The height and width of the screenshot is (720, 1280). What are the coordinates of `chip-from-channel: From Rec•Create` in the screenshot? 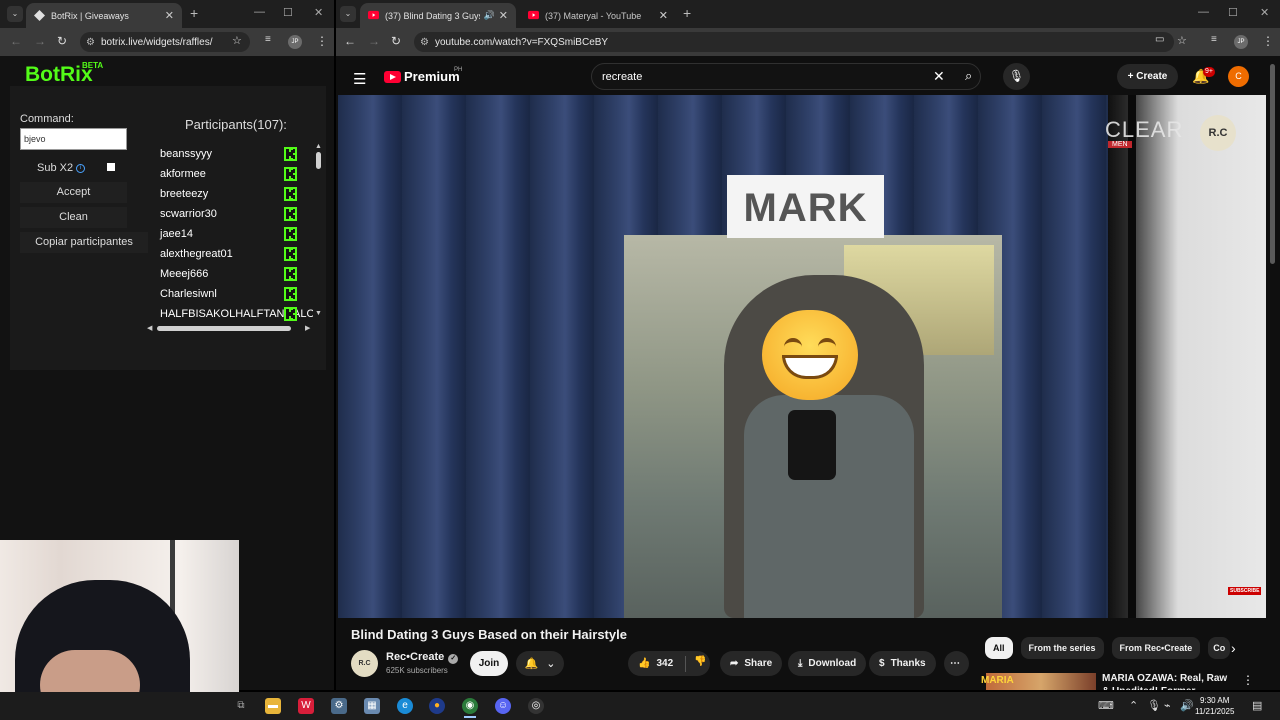 It's located at (1156, 648).